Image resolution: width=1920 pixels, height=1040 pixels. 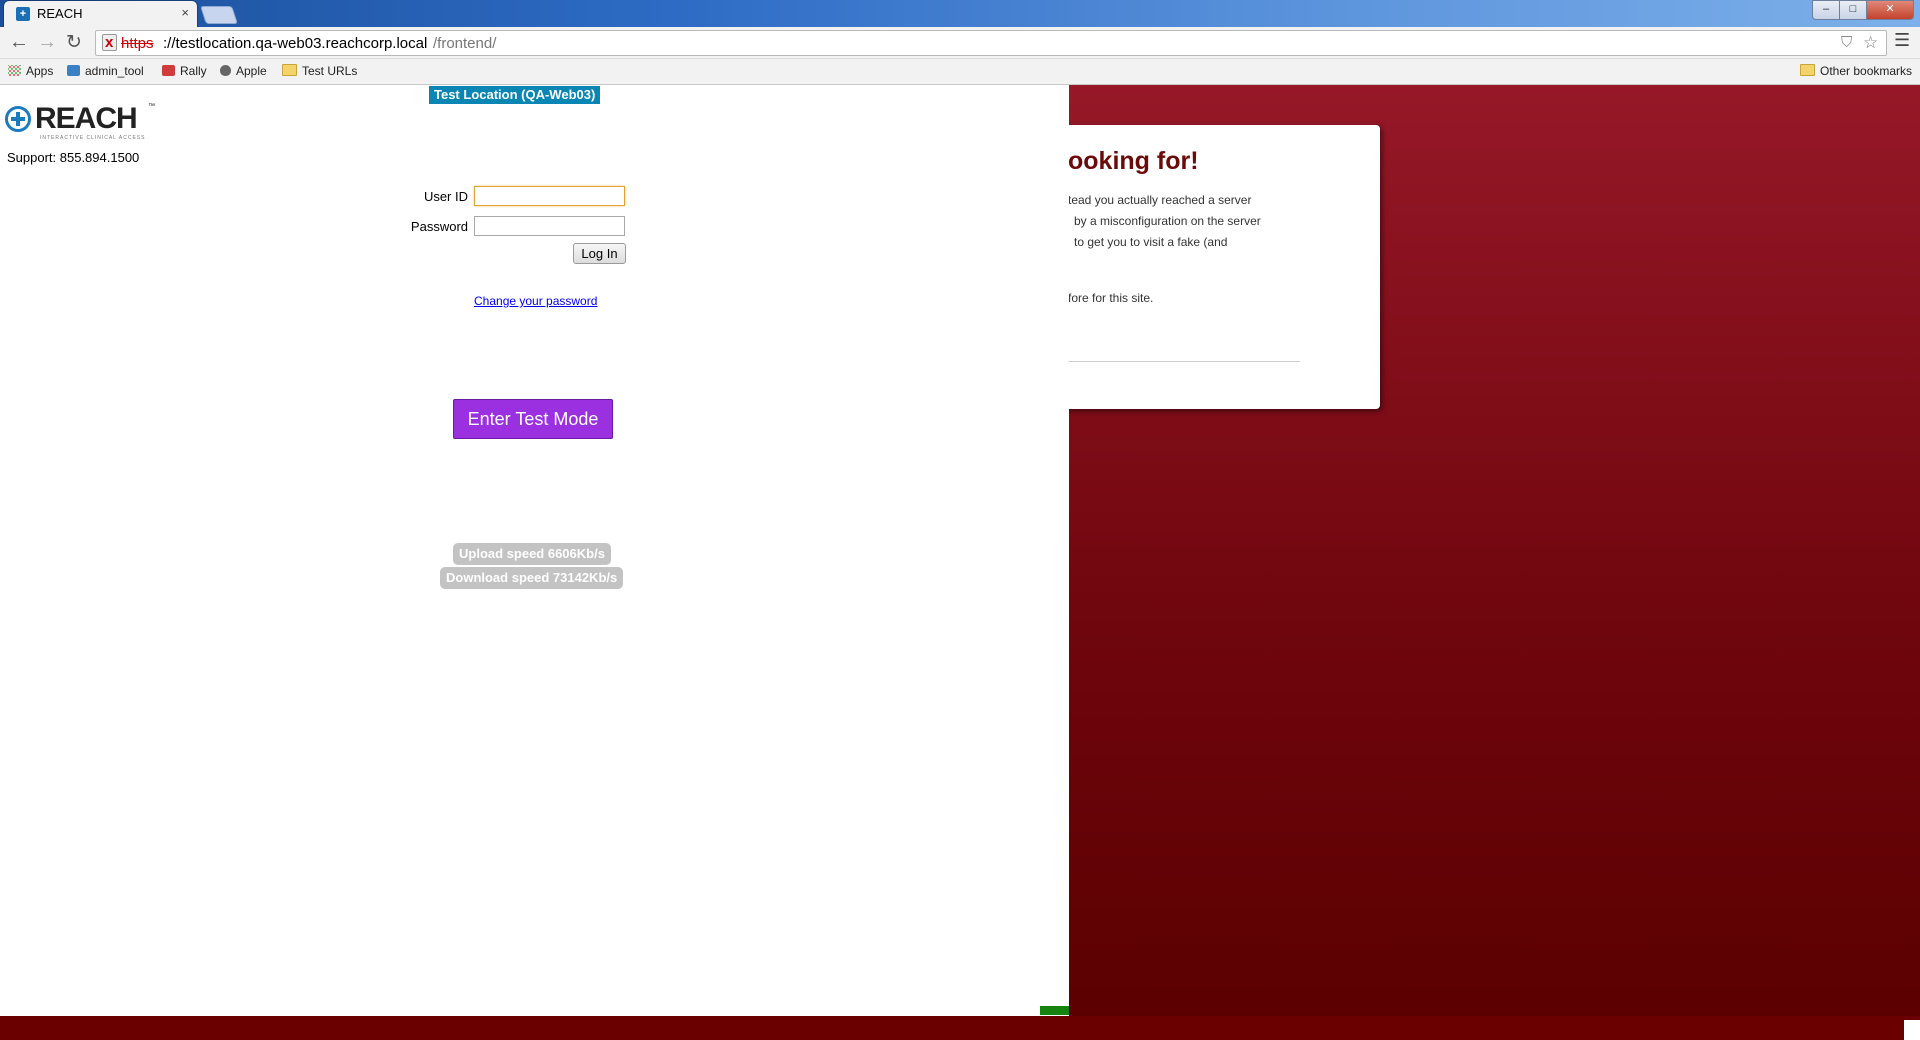 What do you see at coordinates (1890, 10) in the screenshot?
I see `close-window-button: ✕` at bounding box center [1890, 10].